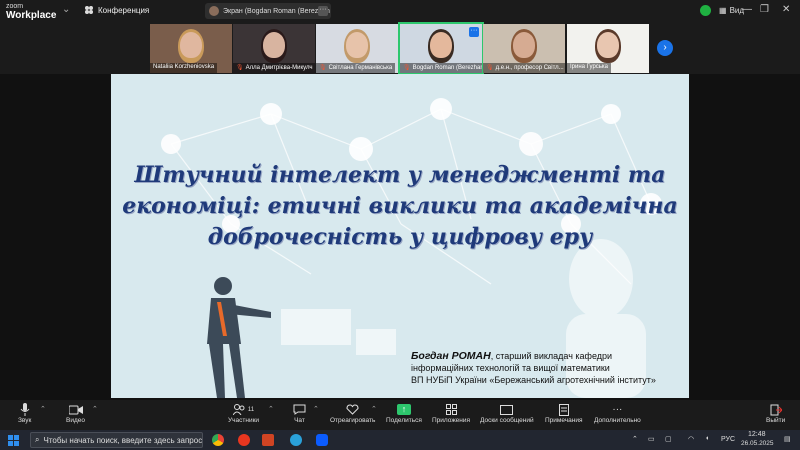 The image size is (800, 450). I want to click on leave-door-icon, so click(776, 409).